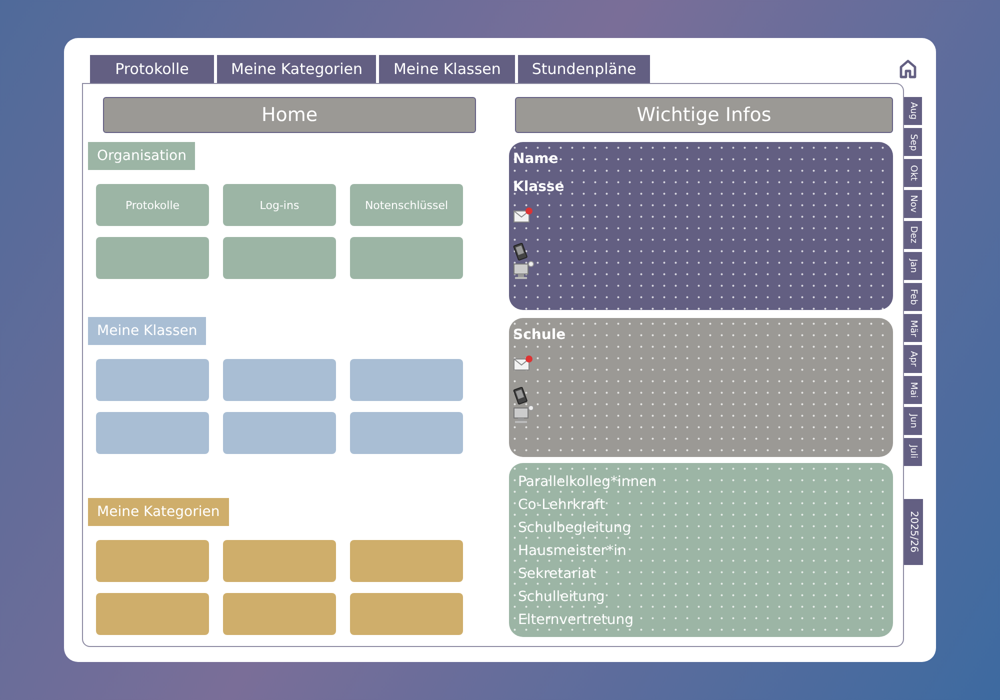 This screenshot has height=700, width=1000. I want to click on month-tab: Feb, so click(913, 297).